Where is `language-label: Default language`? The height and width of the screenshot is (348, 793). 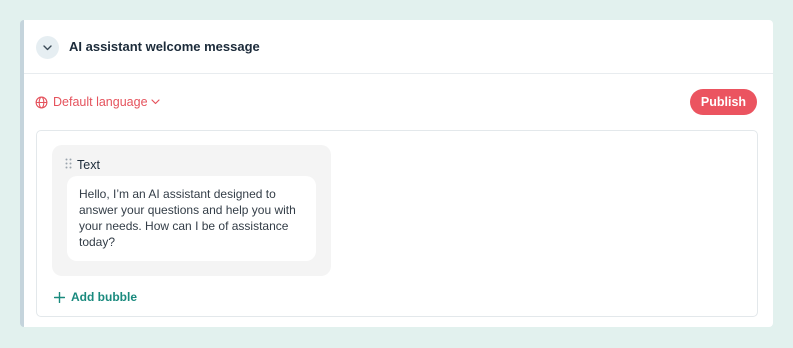
language-label: Default language is located at coordinates (100, 102).